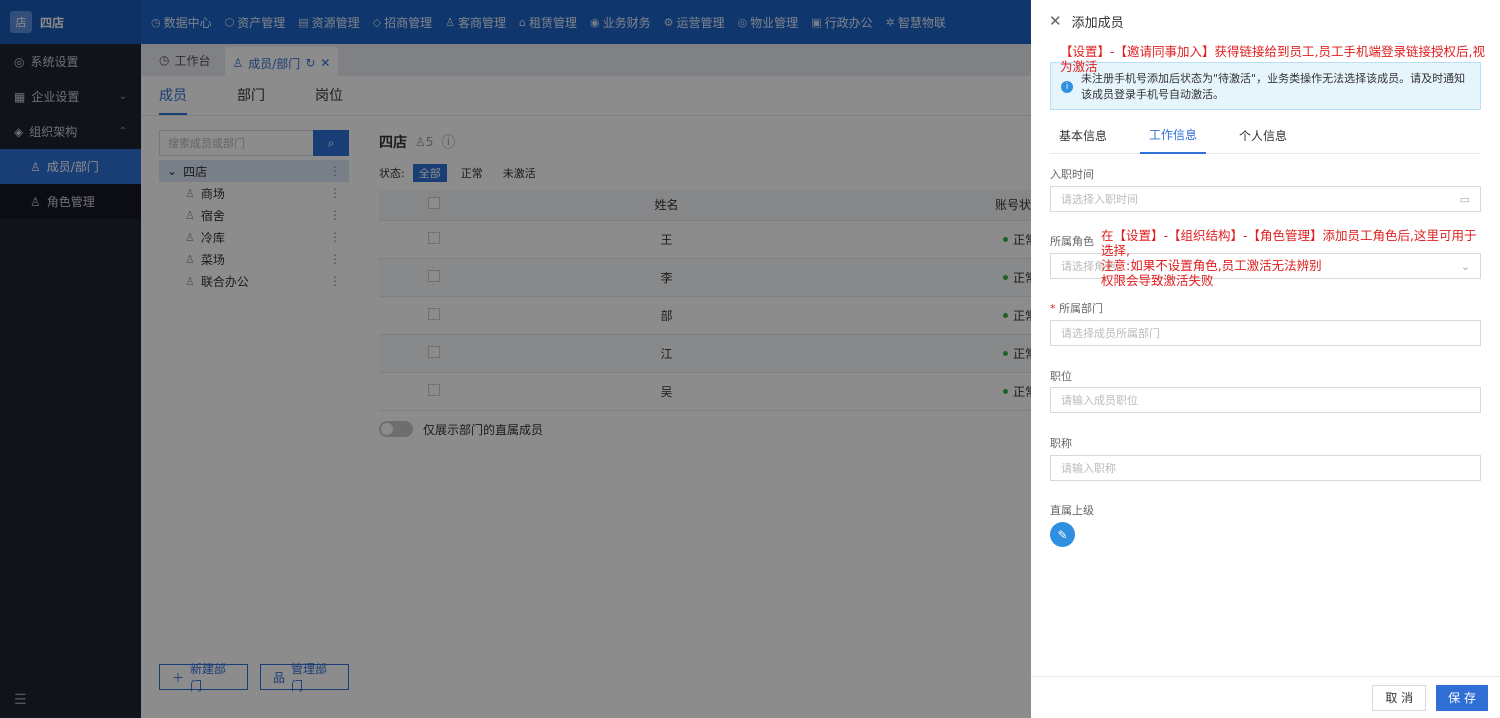 The height and width of the screenshot is (718, 1500). Describe the element at coordinates (1088, 468) in the screenshot. I see `title-placeholder: 请输入职称` at that location.